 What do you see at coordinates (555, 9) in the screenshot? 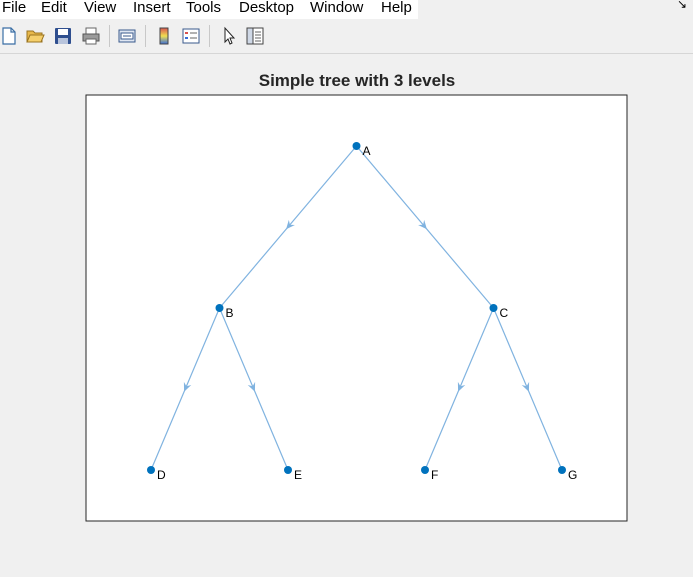
I see `menu-bar-background` at bounding box center [555, 9].